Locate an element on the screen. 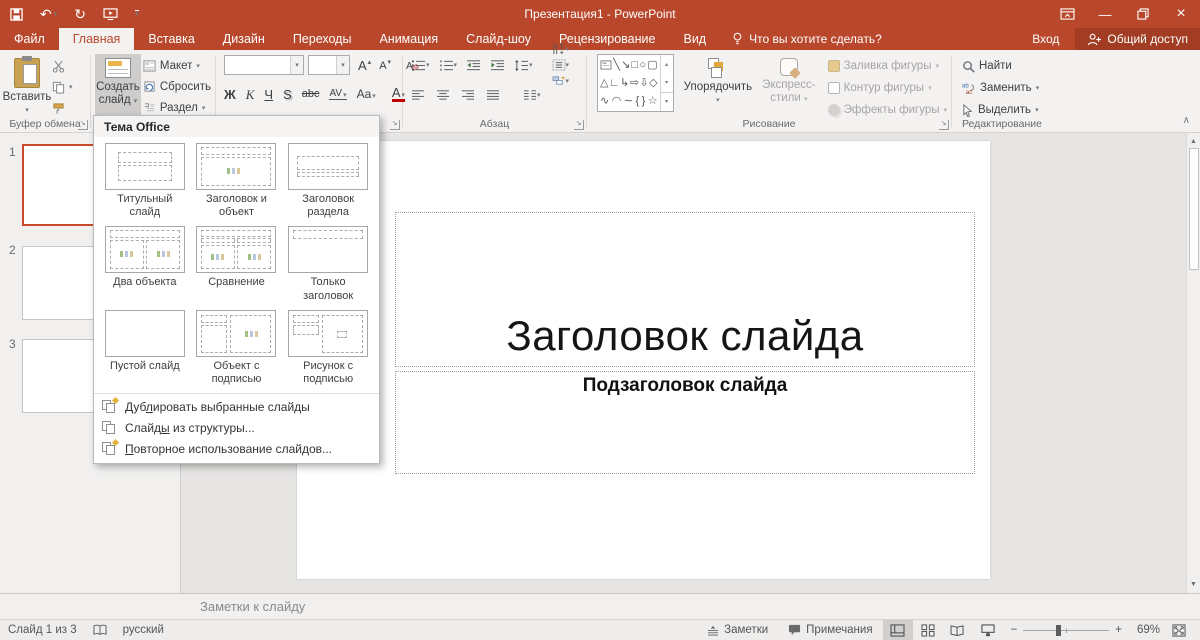  align-text-button: ▾ is located at coordinates (560, 65).